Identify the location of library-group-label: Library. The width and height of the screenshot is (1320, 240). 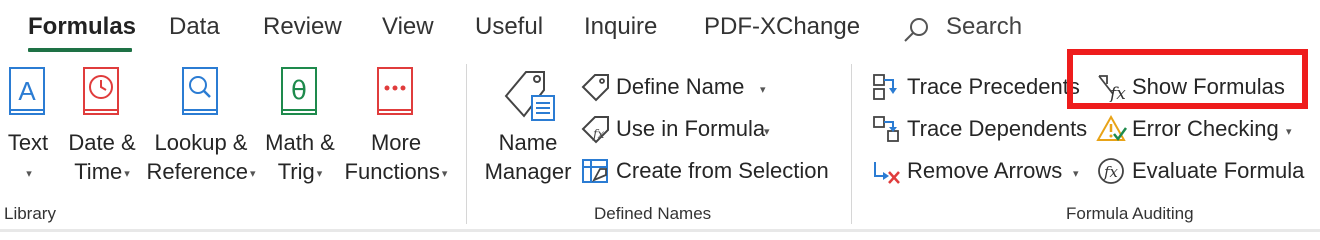
(30, 213).